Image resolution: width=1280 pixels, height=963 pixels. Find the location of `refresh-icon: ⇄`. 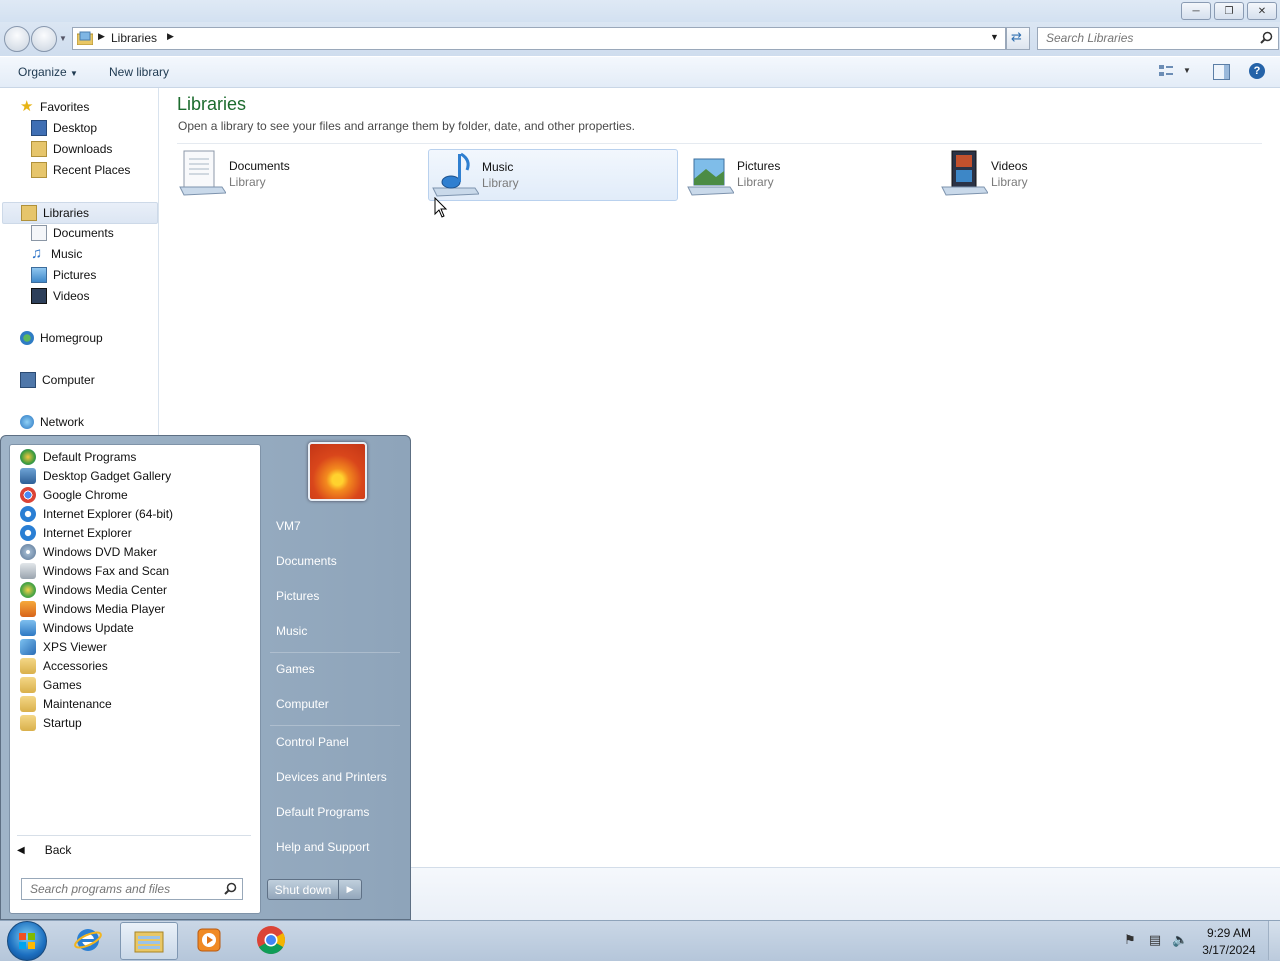

refresh-icon: ⇄ is located at coordinates (1016, 36).